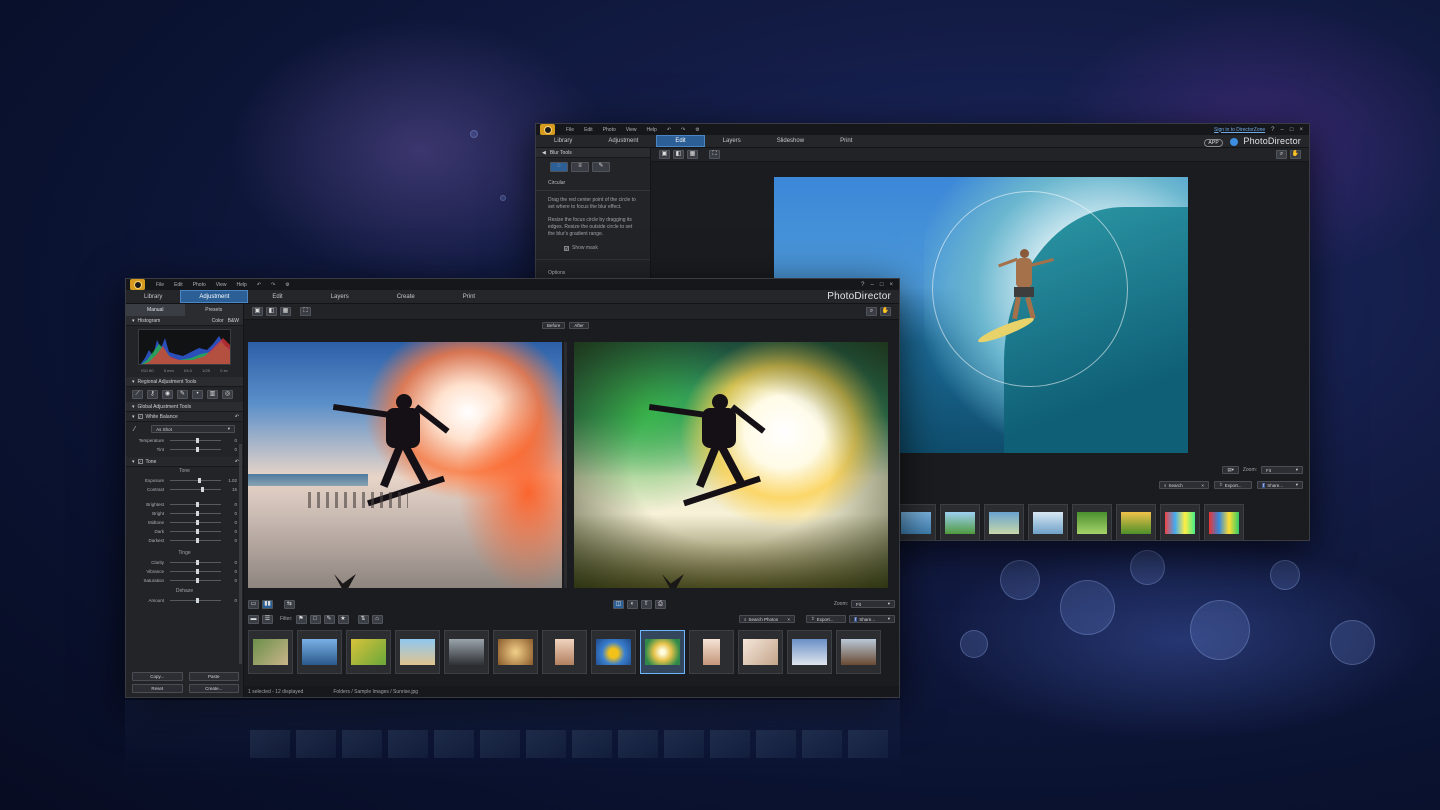 This screenshot has height=810, width=1440. What do you see at coordinates (277, 296) in the screenshot?
I see `tab-edit: Edit` at bounding box center [277, 296].